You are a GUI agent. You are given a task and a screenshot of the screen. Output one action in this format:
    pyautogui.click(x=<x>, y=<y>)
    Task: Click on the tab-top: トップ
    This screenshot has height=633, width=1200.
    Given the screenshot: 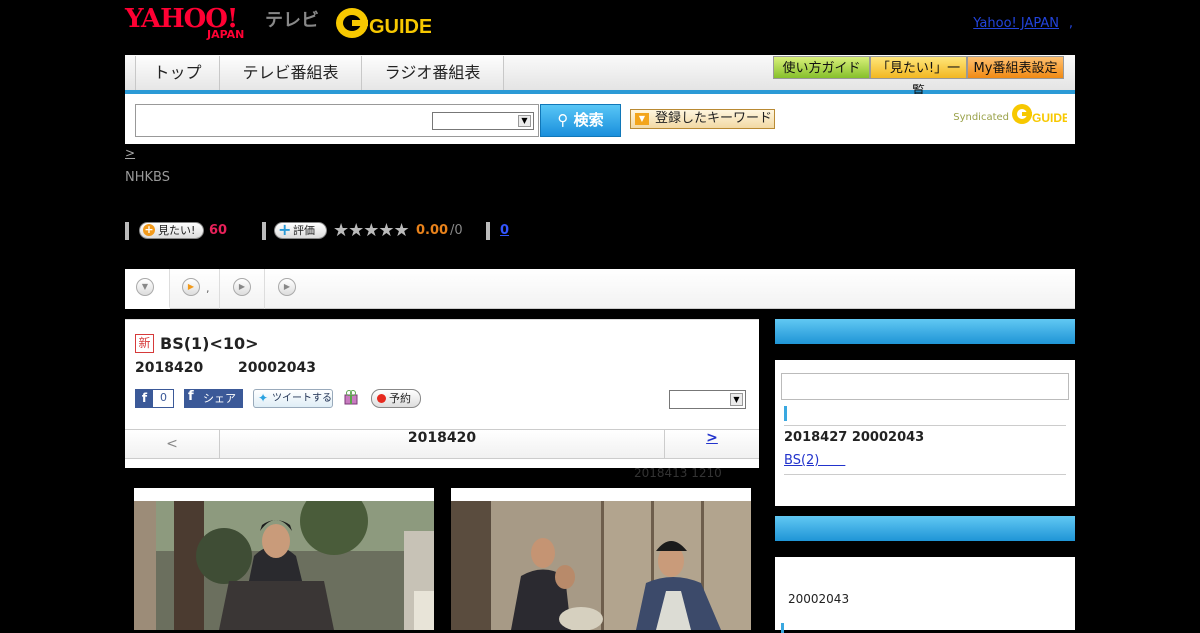 What is the action you would take?
    pyautogui.click(x=177, y=73)
    